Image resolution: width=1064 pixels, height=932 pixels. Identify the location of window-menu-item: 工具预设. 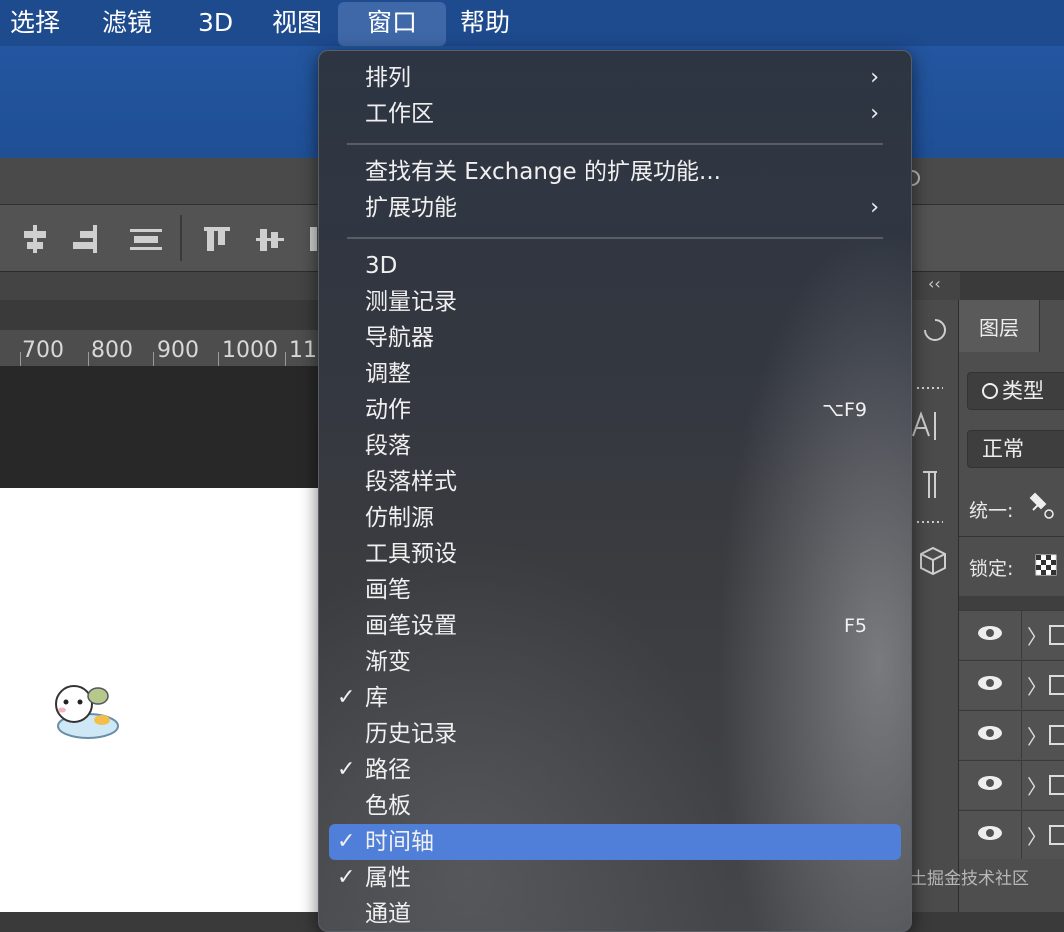
(615, 554).